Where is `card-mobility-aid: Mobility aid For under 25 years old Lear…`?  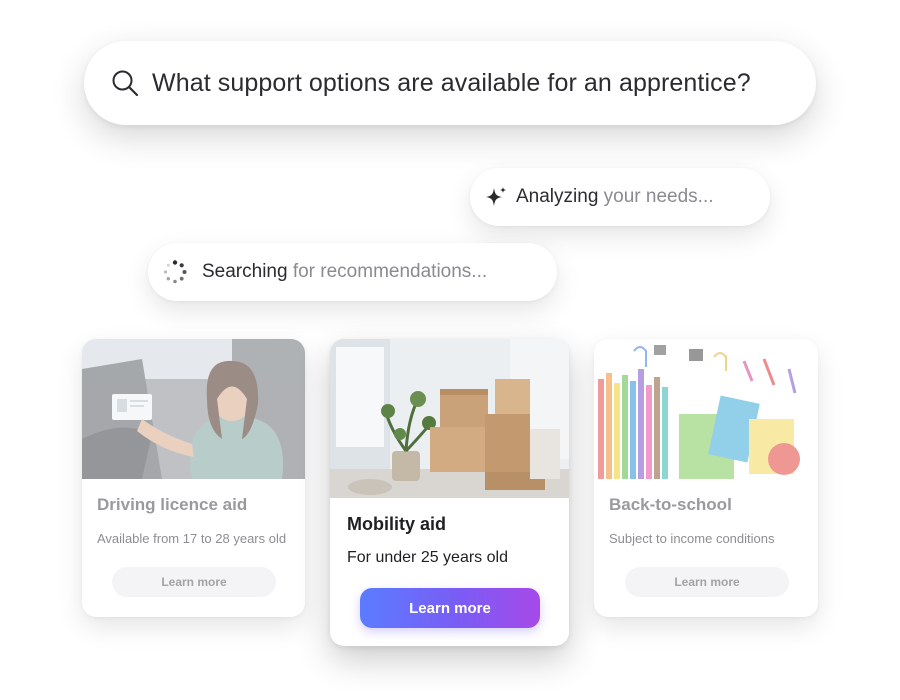 card-mobility-aid: Mobility aid For under 25 years old Lear… is located at coordinates (449, 492).